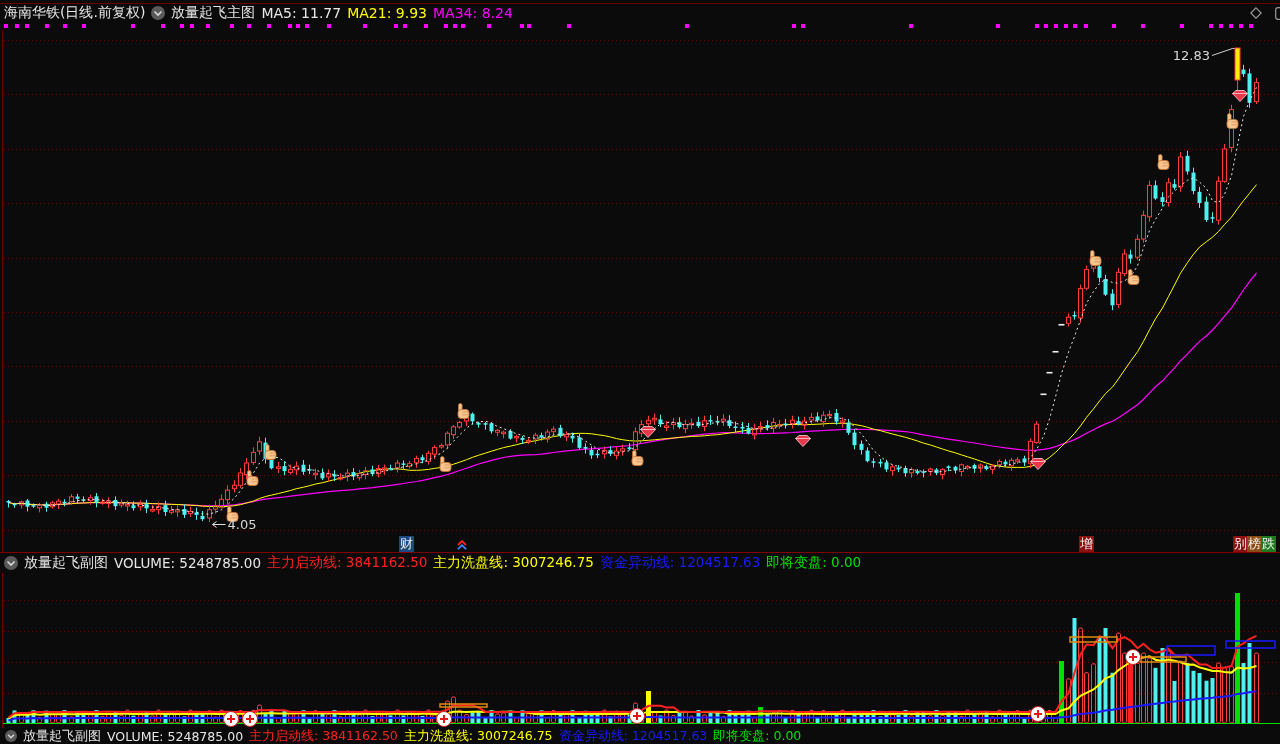  Describe the element at coordinates (1256, 13) in the screenshot. I see `diamond-icon` at that location.